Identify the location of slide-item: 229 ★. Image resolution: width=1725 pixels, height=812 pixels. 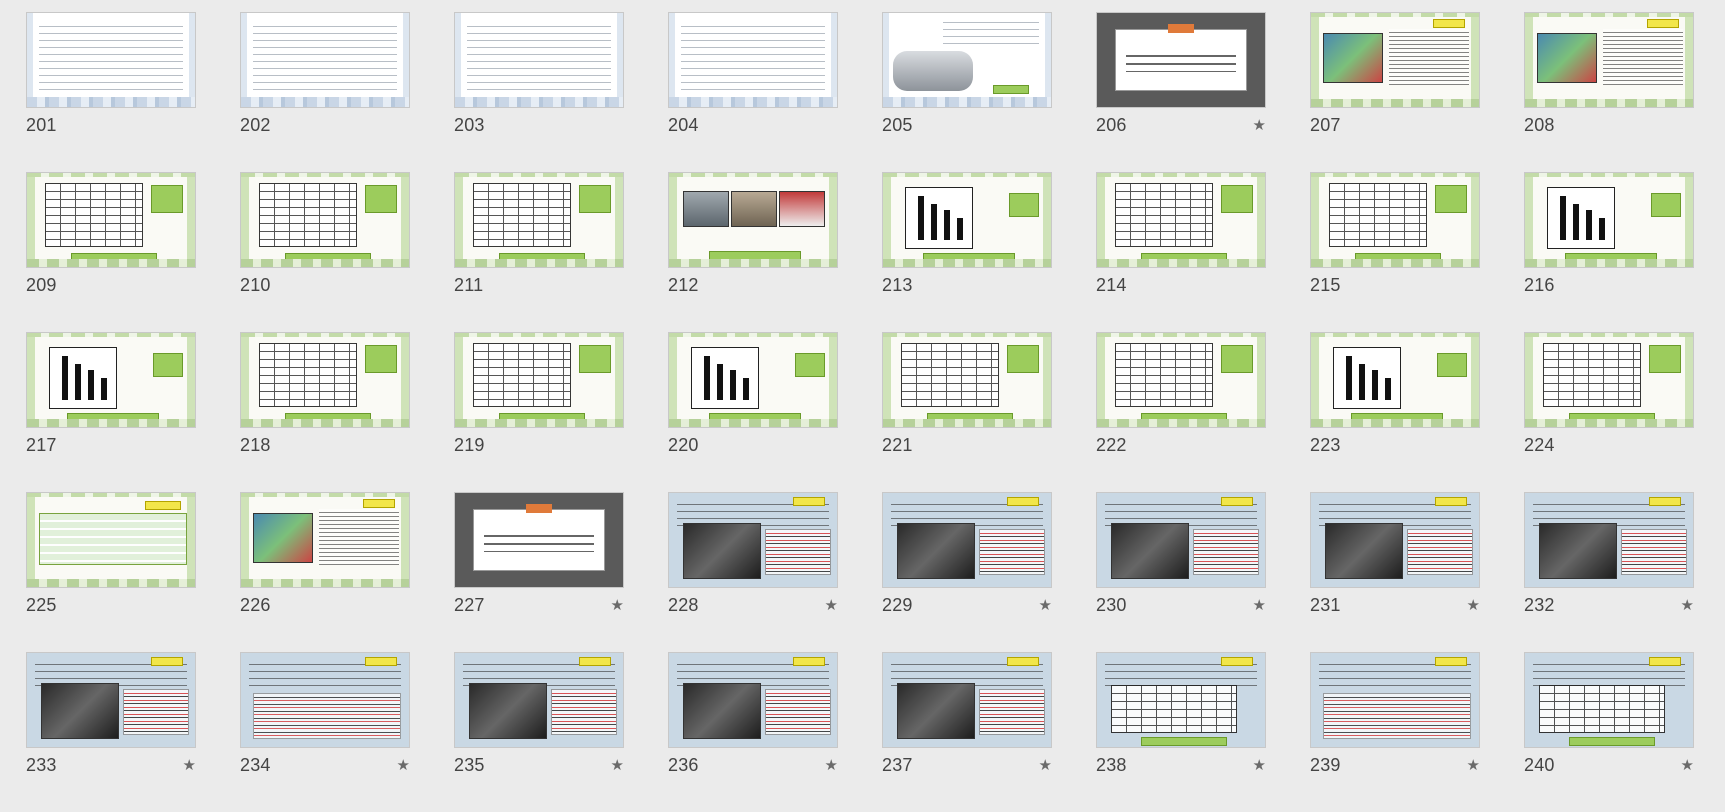
(967, 572).